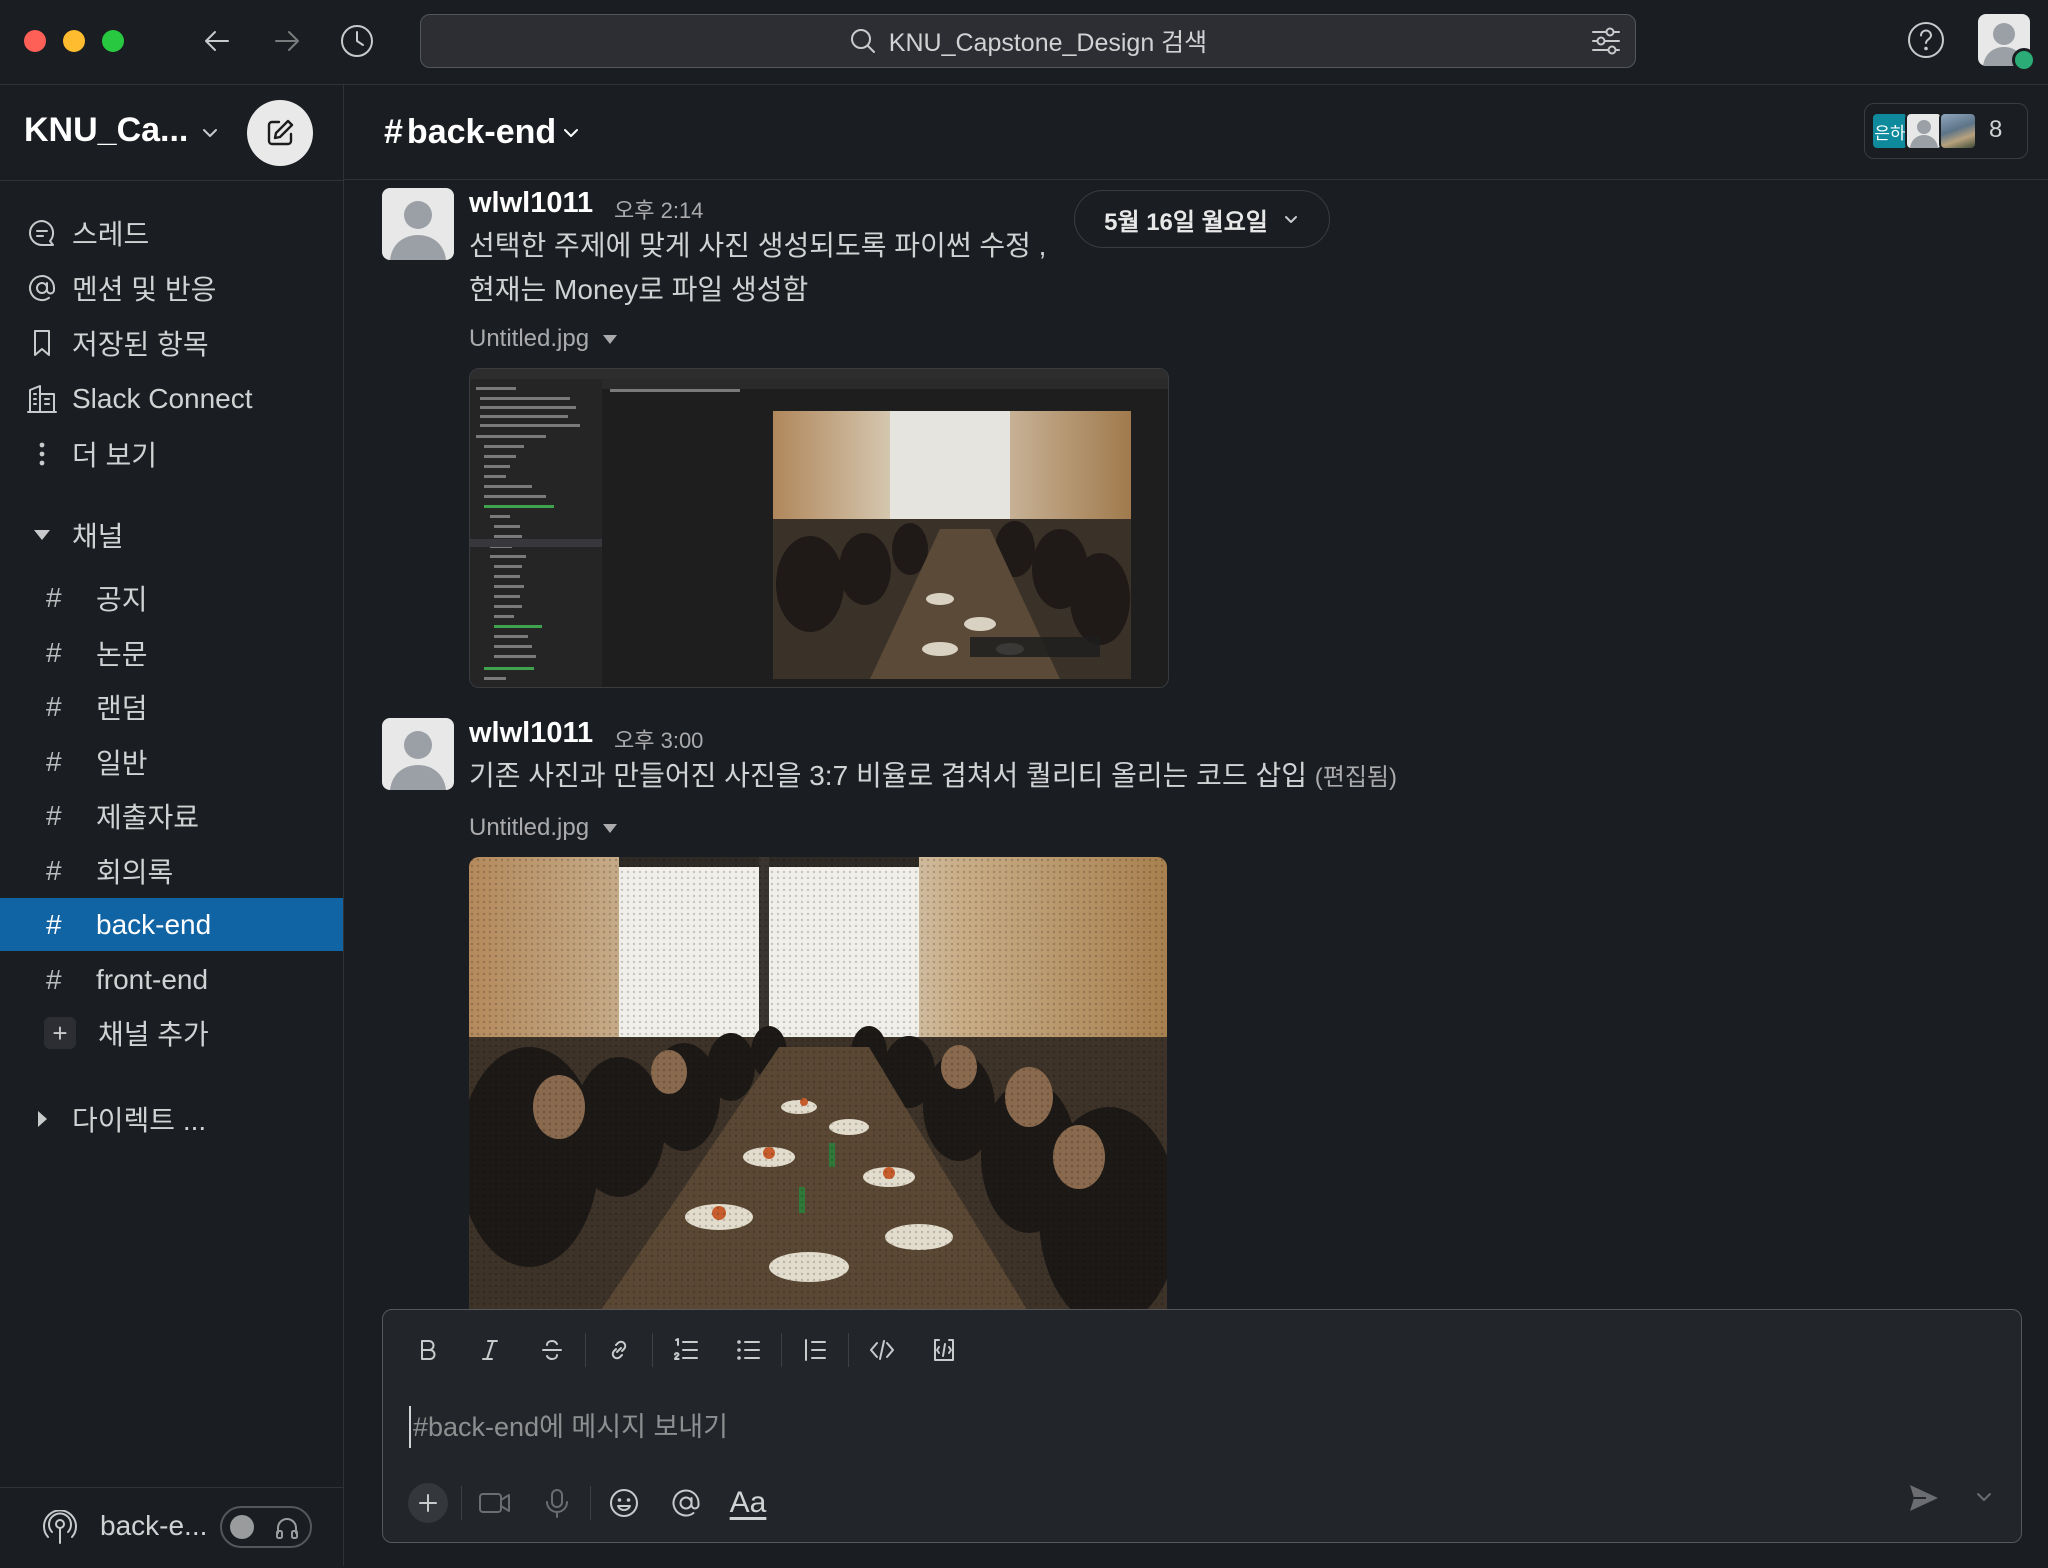  What do you see at coordinates (171, 288) in the screenshot?
I see `nav-mentions: 멘션 및 반응` at bounding box center [171, 288].